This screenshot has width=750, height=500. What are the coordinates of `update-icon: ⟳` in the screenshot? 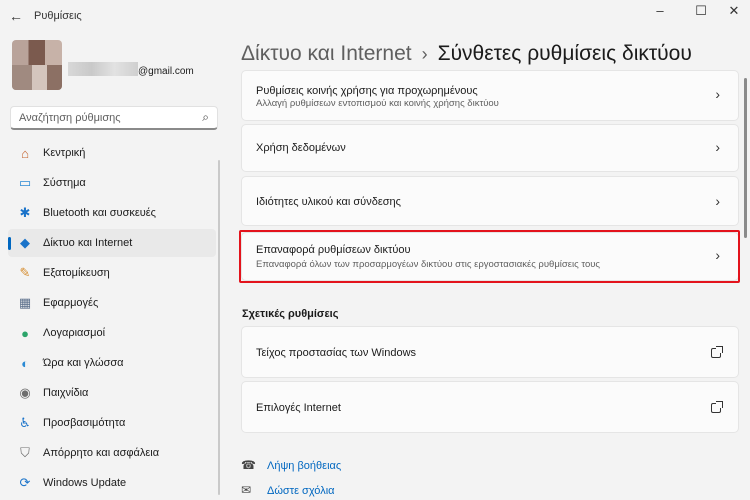 It's located at (25, 482).